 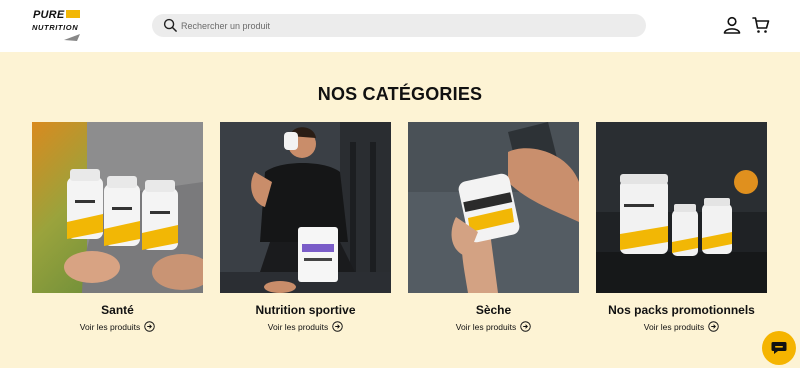 I want to click on cart-icon, so click(x=761, y=25).